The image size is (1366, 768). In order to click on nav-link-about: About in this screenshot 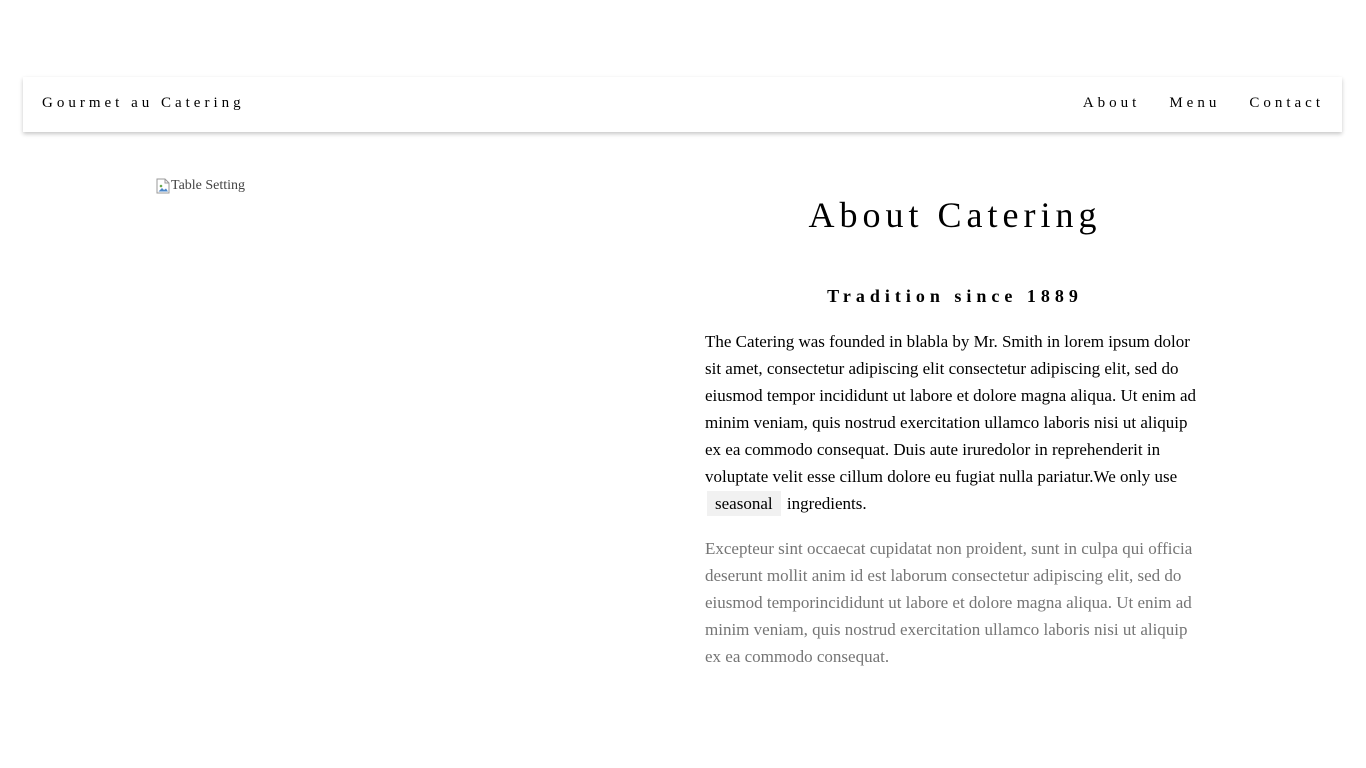, I will do `click(1112, 103)`.